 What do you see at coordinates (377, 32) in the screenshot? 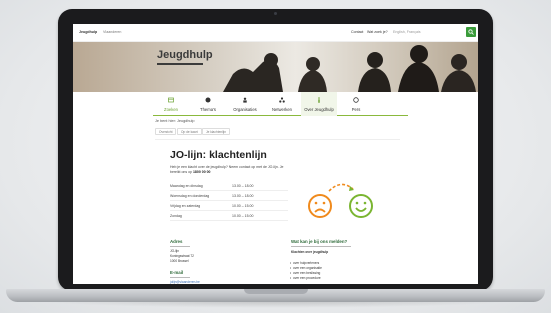
I see `search-link: Wat zoek je?` at bounding box center [377, 32].